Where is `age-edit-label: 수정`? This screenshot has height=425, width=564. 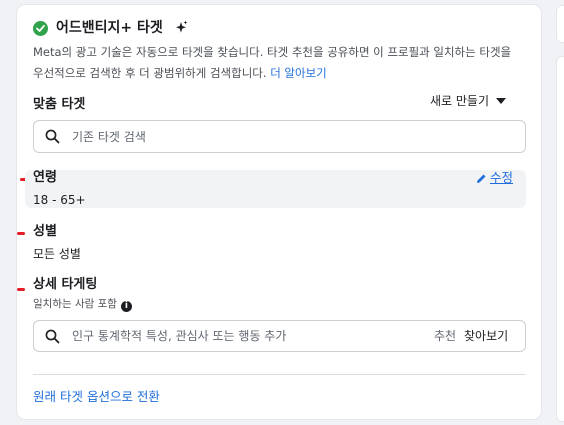
age-edit-label: 수정 is located at coordinates (502, 177).